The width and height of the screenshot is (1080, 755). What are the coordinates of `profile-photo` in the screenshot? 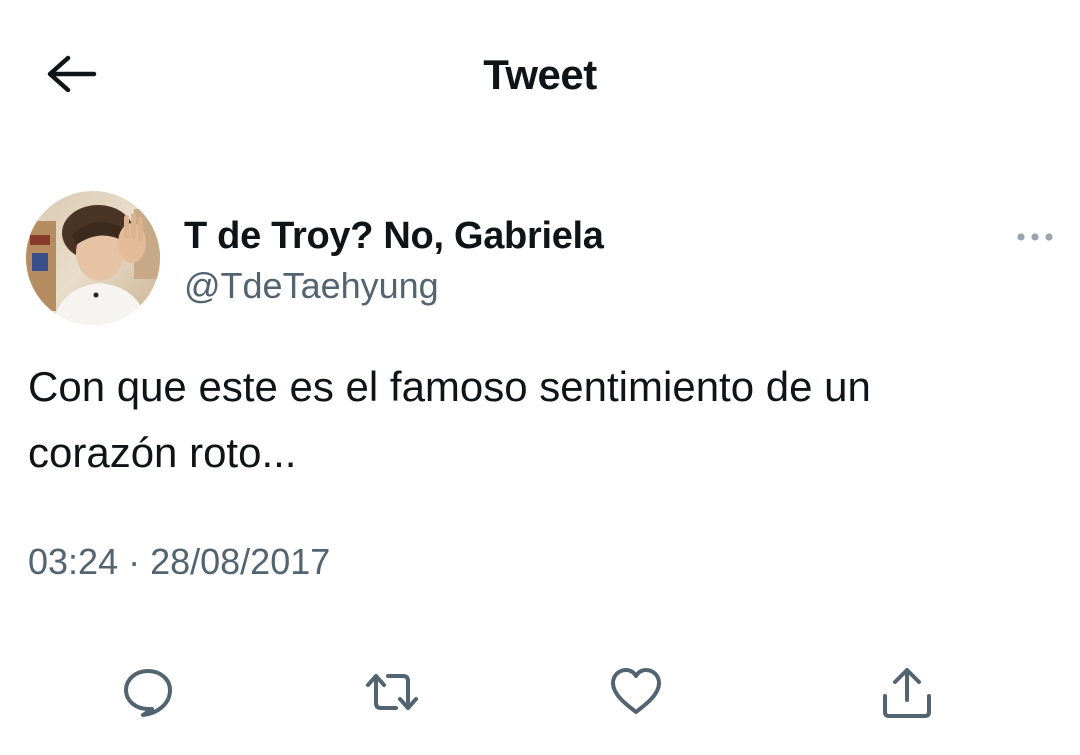 It's located at (93, 258).